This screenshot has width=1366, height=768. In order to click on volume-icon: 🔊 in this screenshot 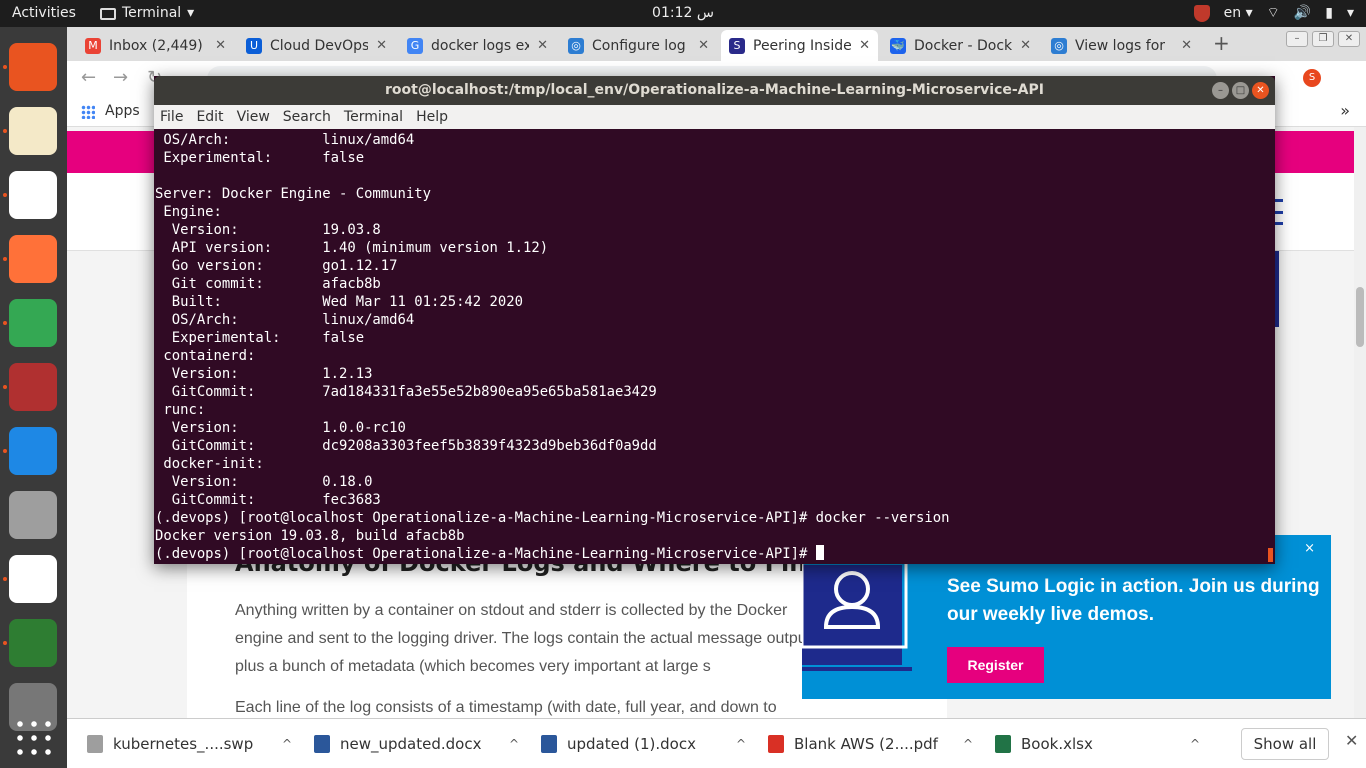, I will do `click(1302, 13)`.